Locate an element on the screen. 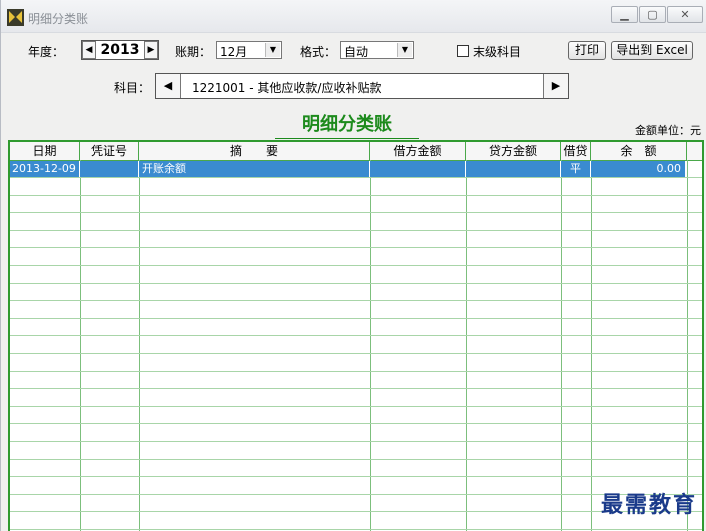 The image size is (706, 531). col-header-debit: 借方金额 is located at coordinates (418, 151).